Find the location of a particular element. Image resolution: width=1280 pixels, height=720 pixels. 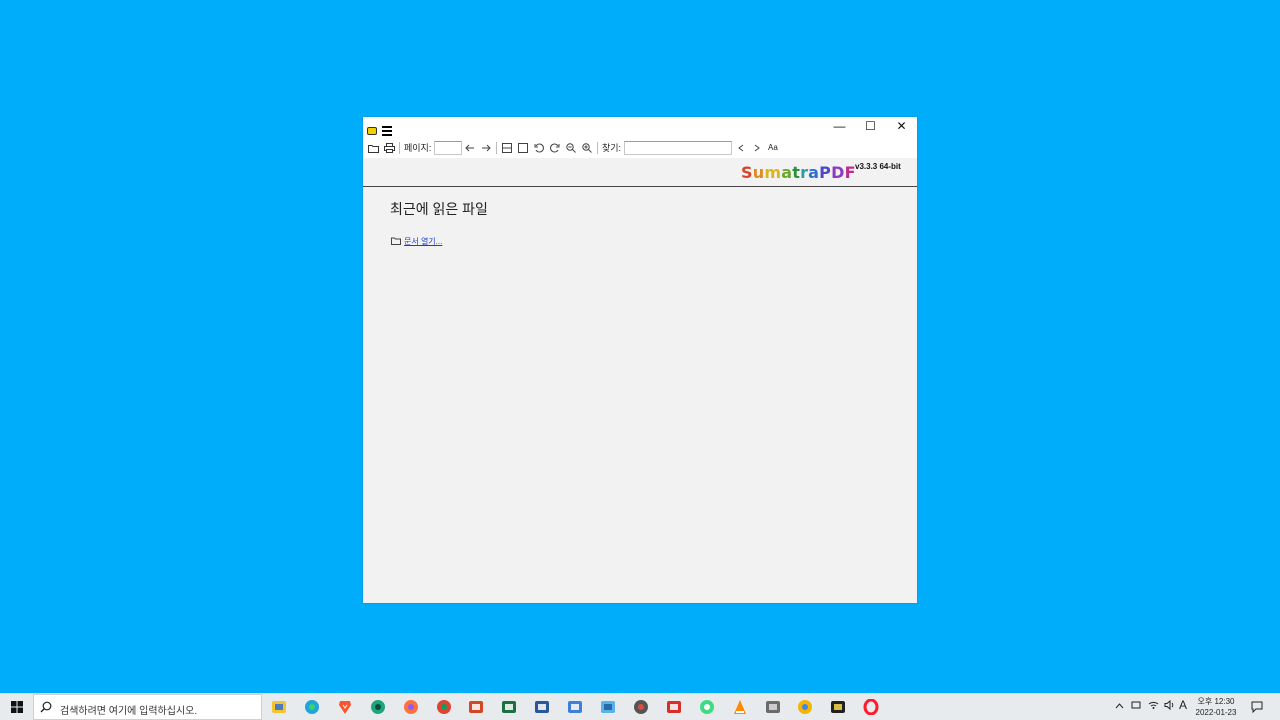

windows-logo-icon is located at coordinates (16, 707).